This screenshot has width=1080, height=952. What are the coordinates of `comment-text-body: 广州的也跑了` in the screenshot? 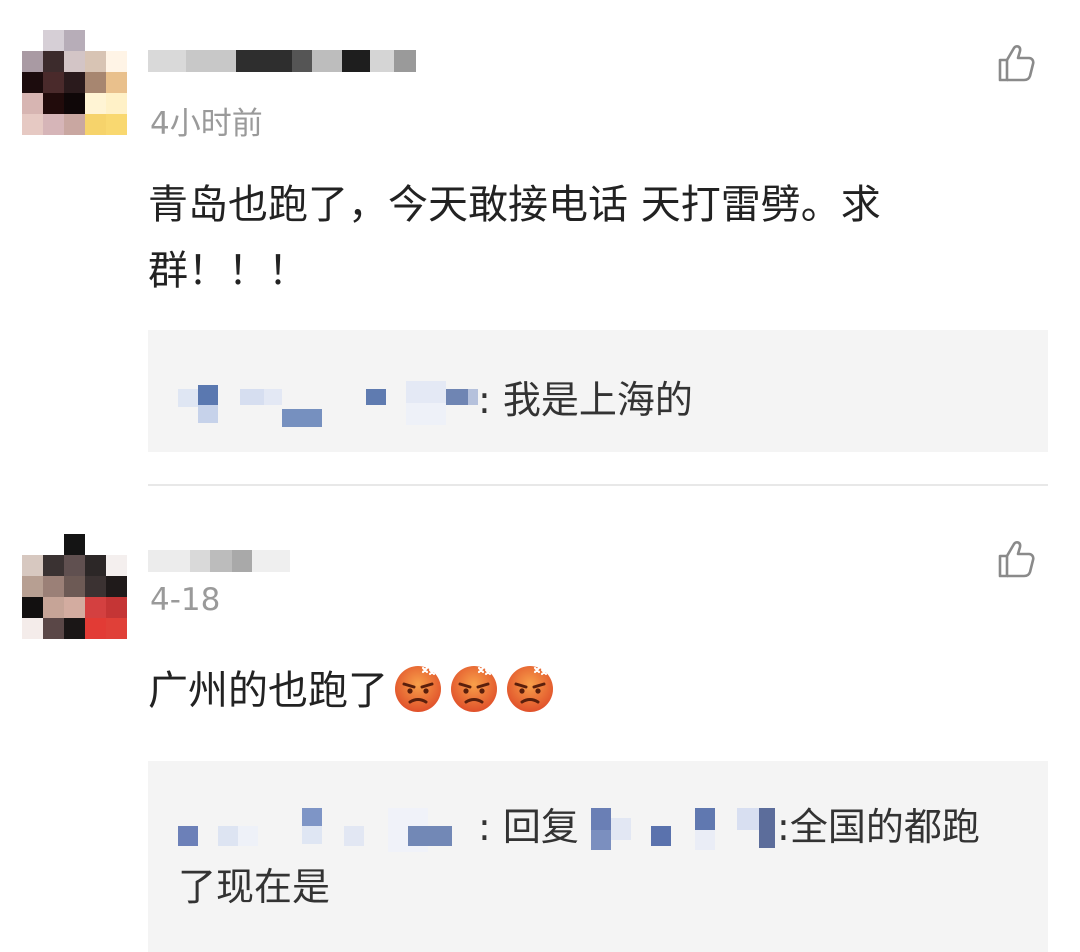 It's located at (268, 691).